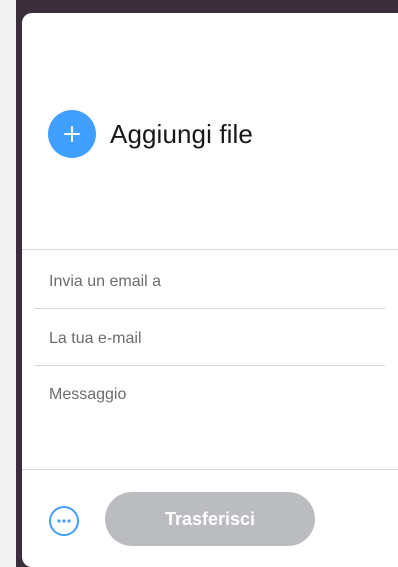 This screenshot has height=567, width=398. I want to click on message-textarea, so click(214, 416).